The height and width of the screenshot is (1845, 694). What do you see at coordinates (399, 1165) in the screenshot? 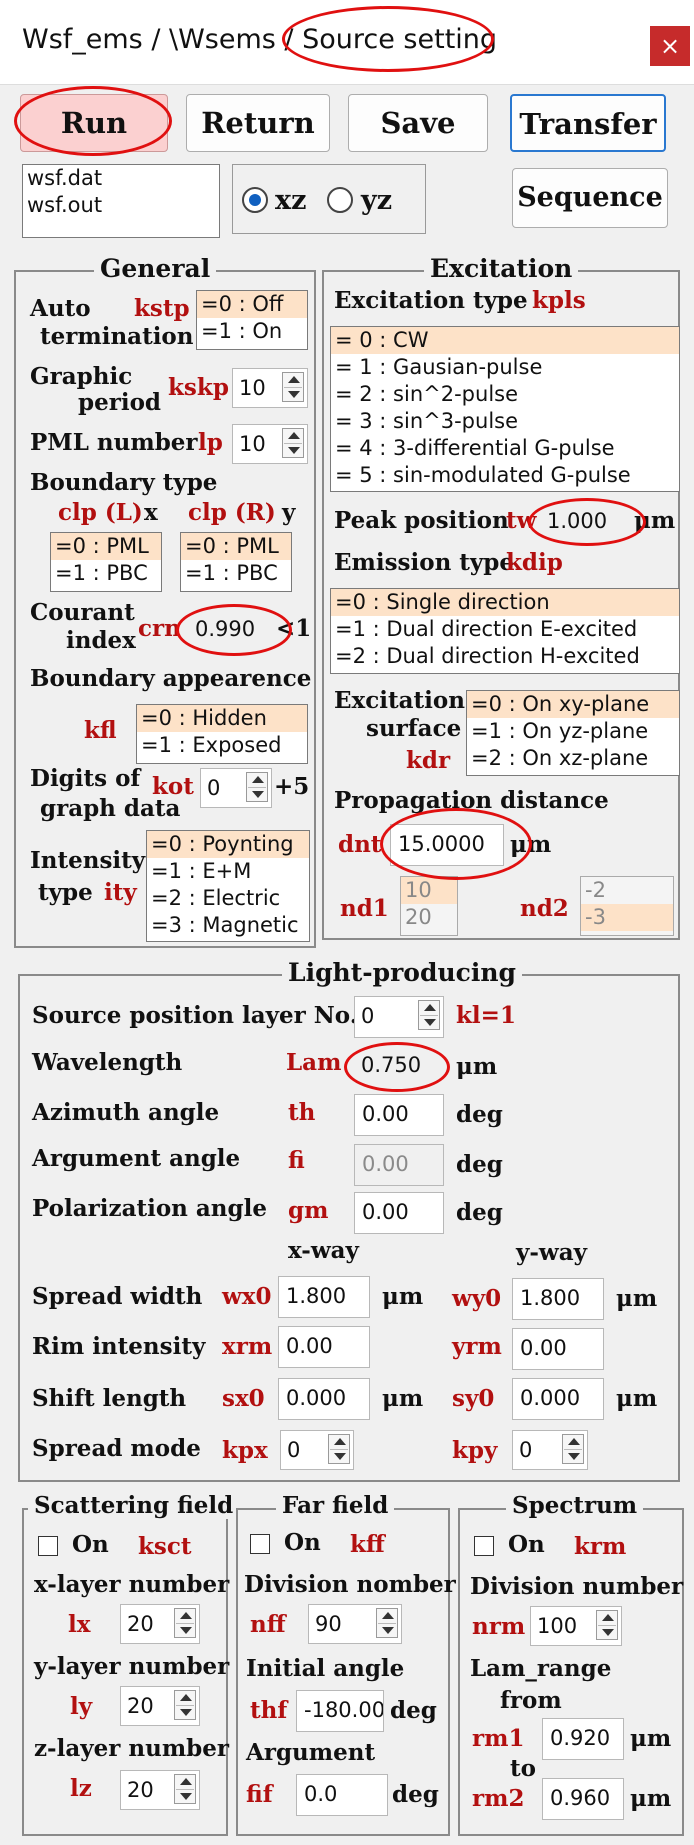
I see `argument-angle-input: 0.00` at bounding box center [399, 1165].